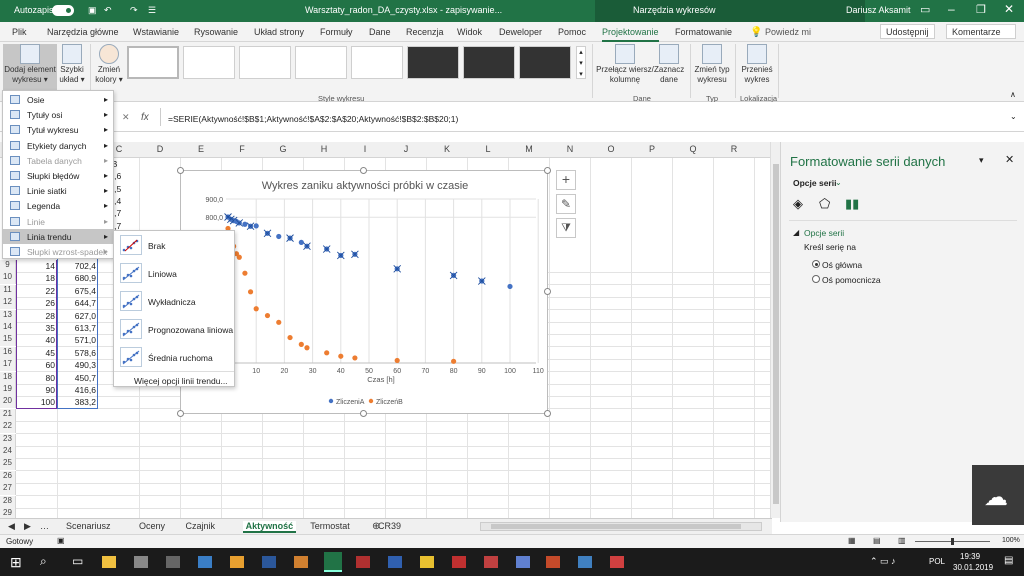 The image size is (1024, 576). Describe the element at coordinates (8, 414) in the screenshot. I see `row-header: 21` at that location.